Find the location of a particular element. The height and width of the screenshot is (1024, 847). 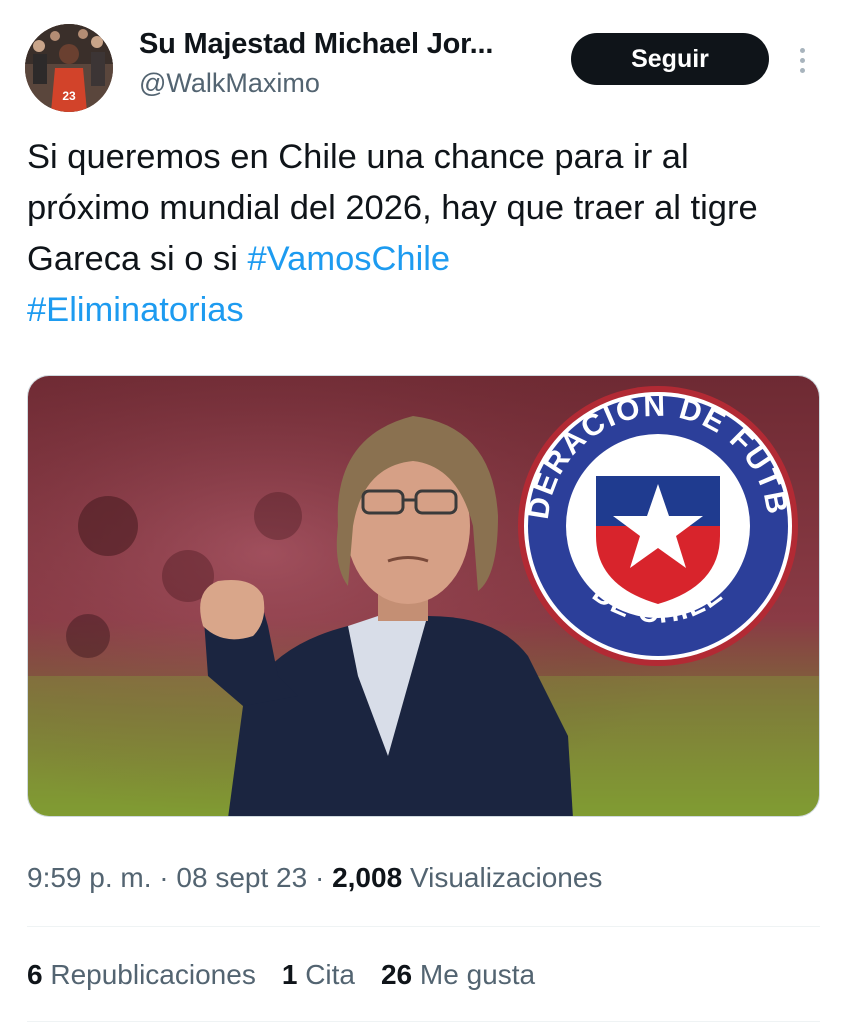

reposts-count: 6 is located at coordinates (35, 974).